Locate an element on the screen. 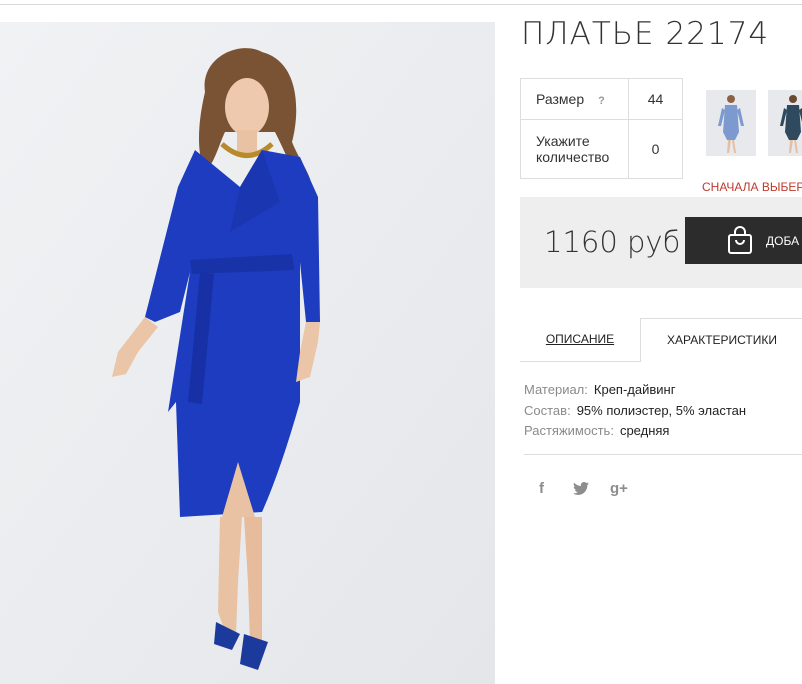  spec-value: Креп-дайвинг is located at coordinates (634, 389).